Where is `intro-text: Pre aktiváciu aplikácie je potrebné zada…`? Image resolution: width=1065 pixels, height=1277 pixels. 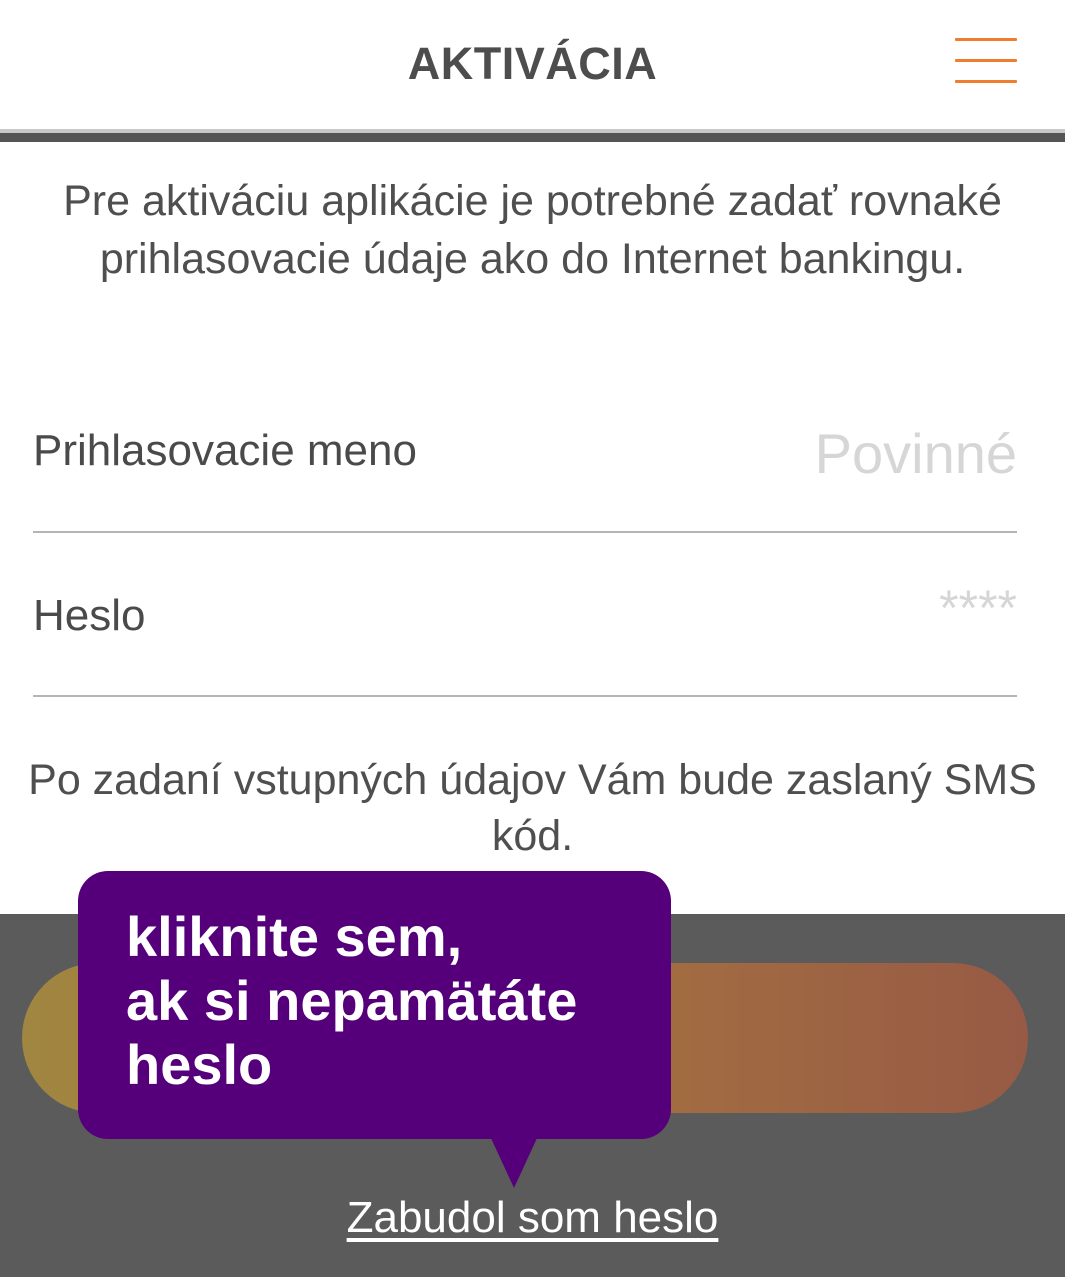
intro-text: Pre aktiváciu aplikácie je potrebné zada… is located at coordinates (532, 230).